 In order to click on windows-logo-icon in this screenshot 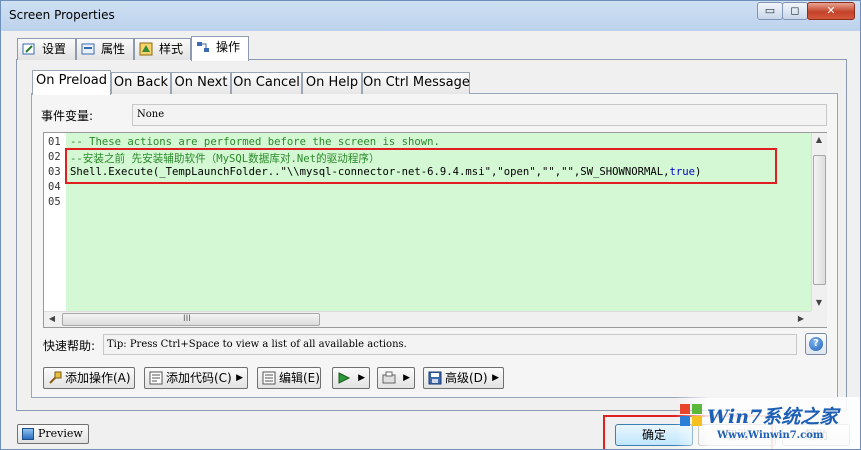, I will do `click(691, 415)`.